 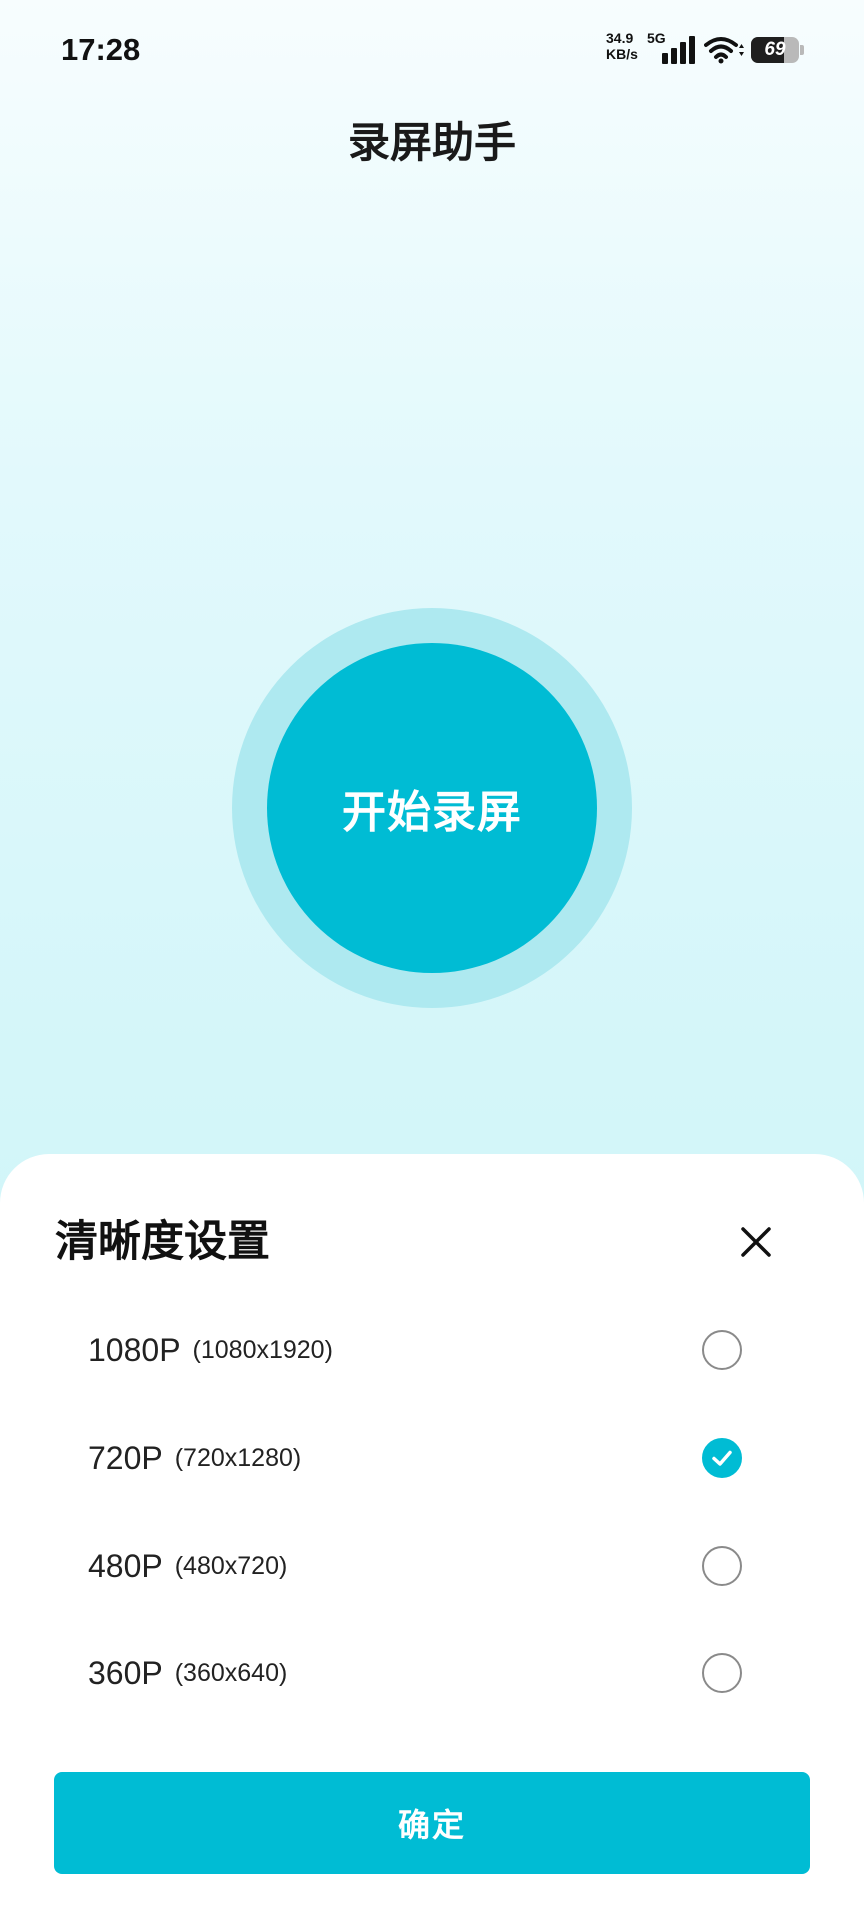 What do you see at coordinates (101, 49) in the screenshot?
I see `status-time: 17:28` at bounding box center [101, 49].